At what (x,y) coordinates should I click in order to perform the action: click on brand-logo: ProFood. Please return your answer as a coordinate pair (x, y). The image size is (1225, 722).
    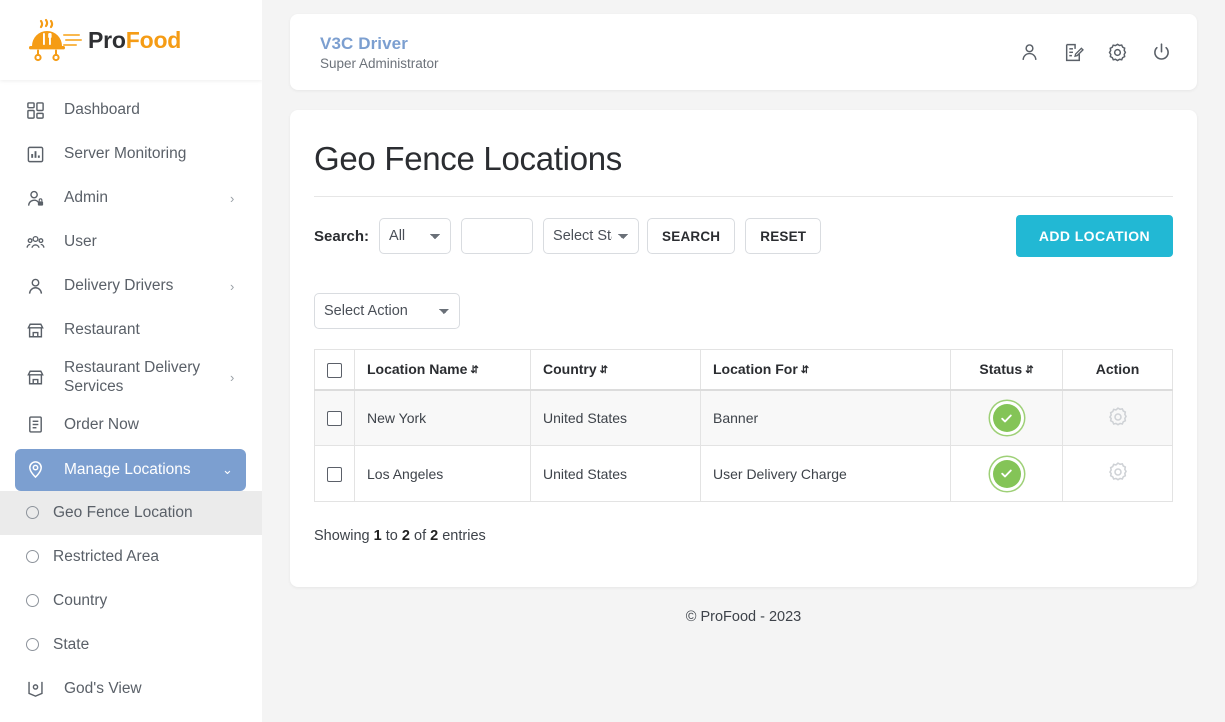
    Looking at the image, I should click on (131, 40).